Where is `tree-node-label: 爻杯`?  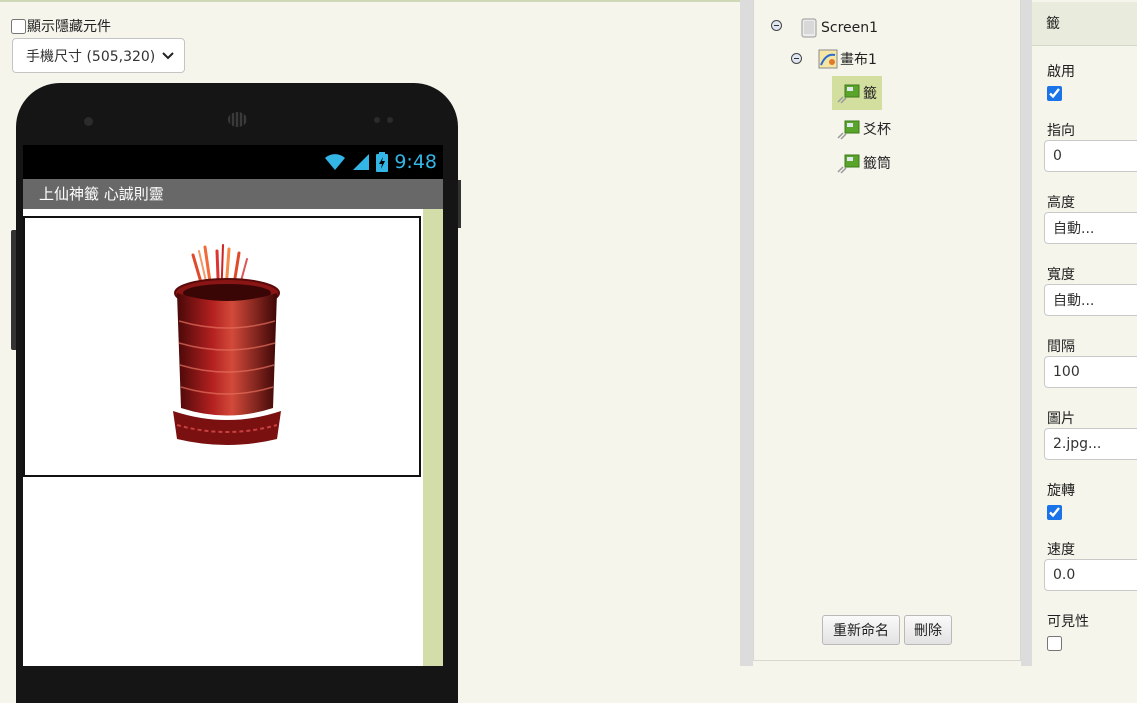
tree-node-label: 爻杯 is located at coordinates (877, 130).